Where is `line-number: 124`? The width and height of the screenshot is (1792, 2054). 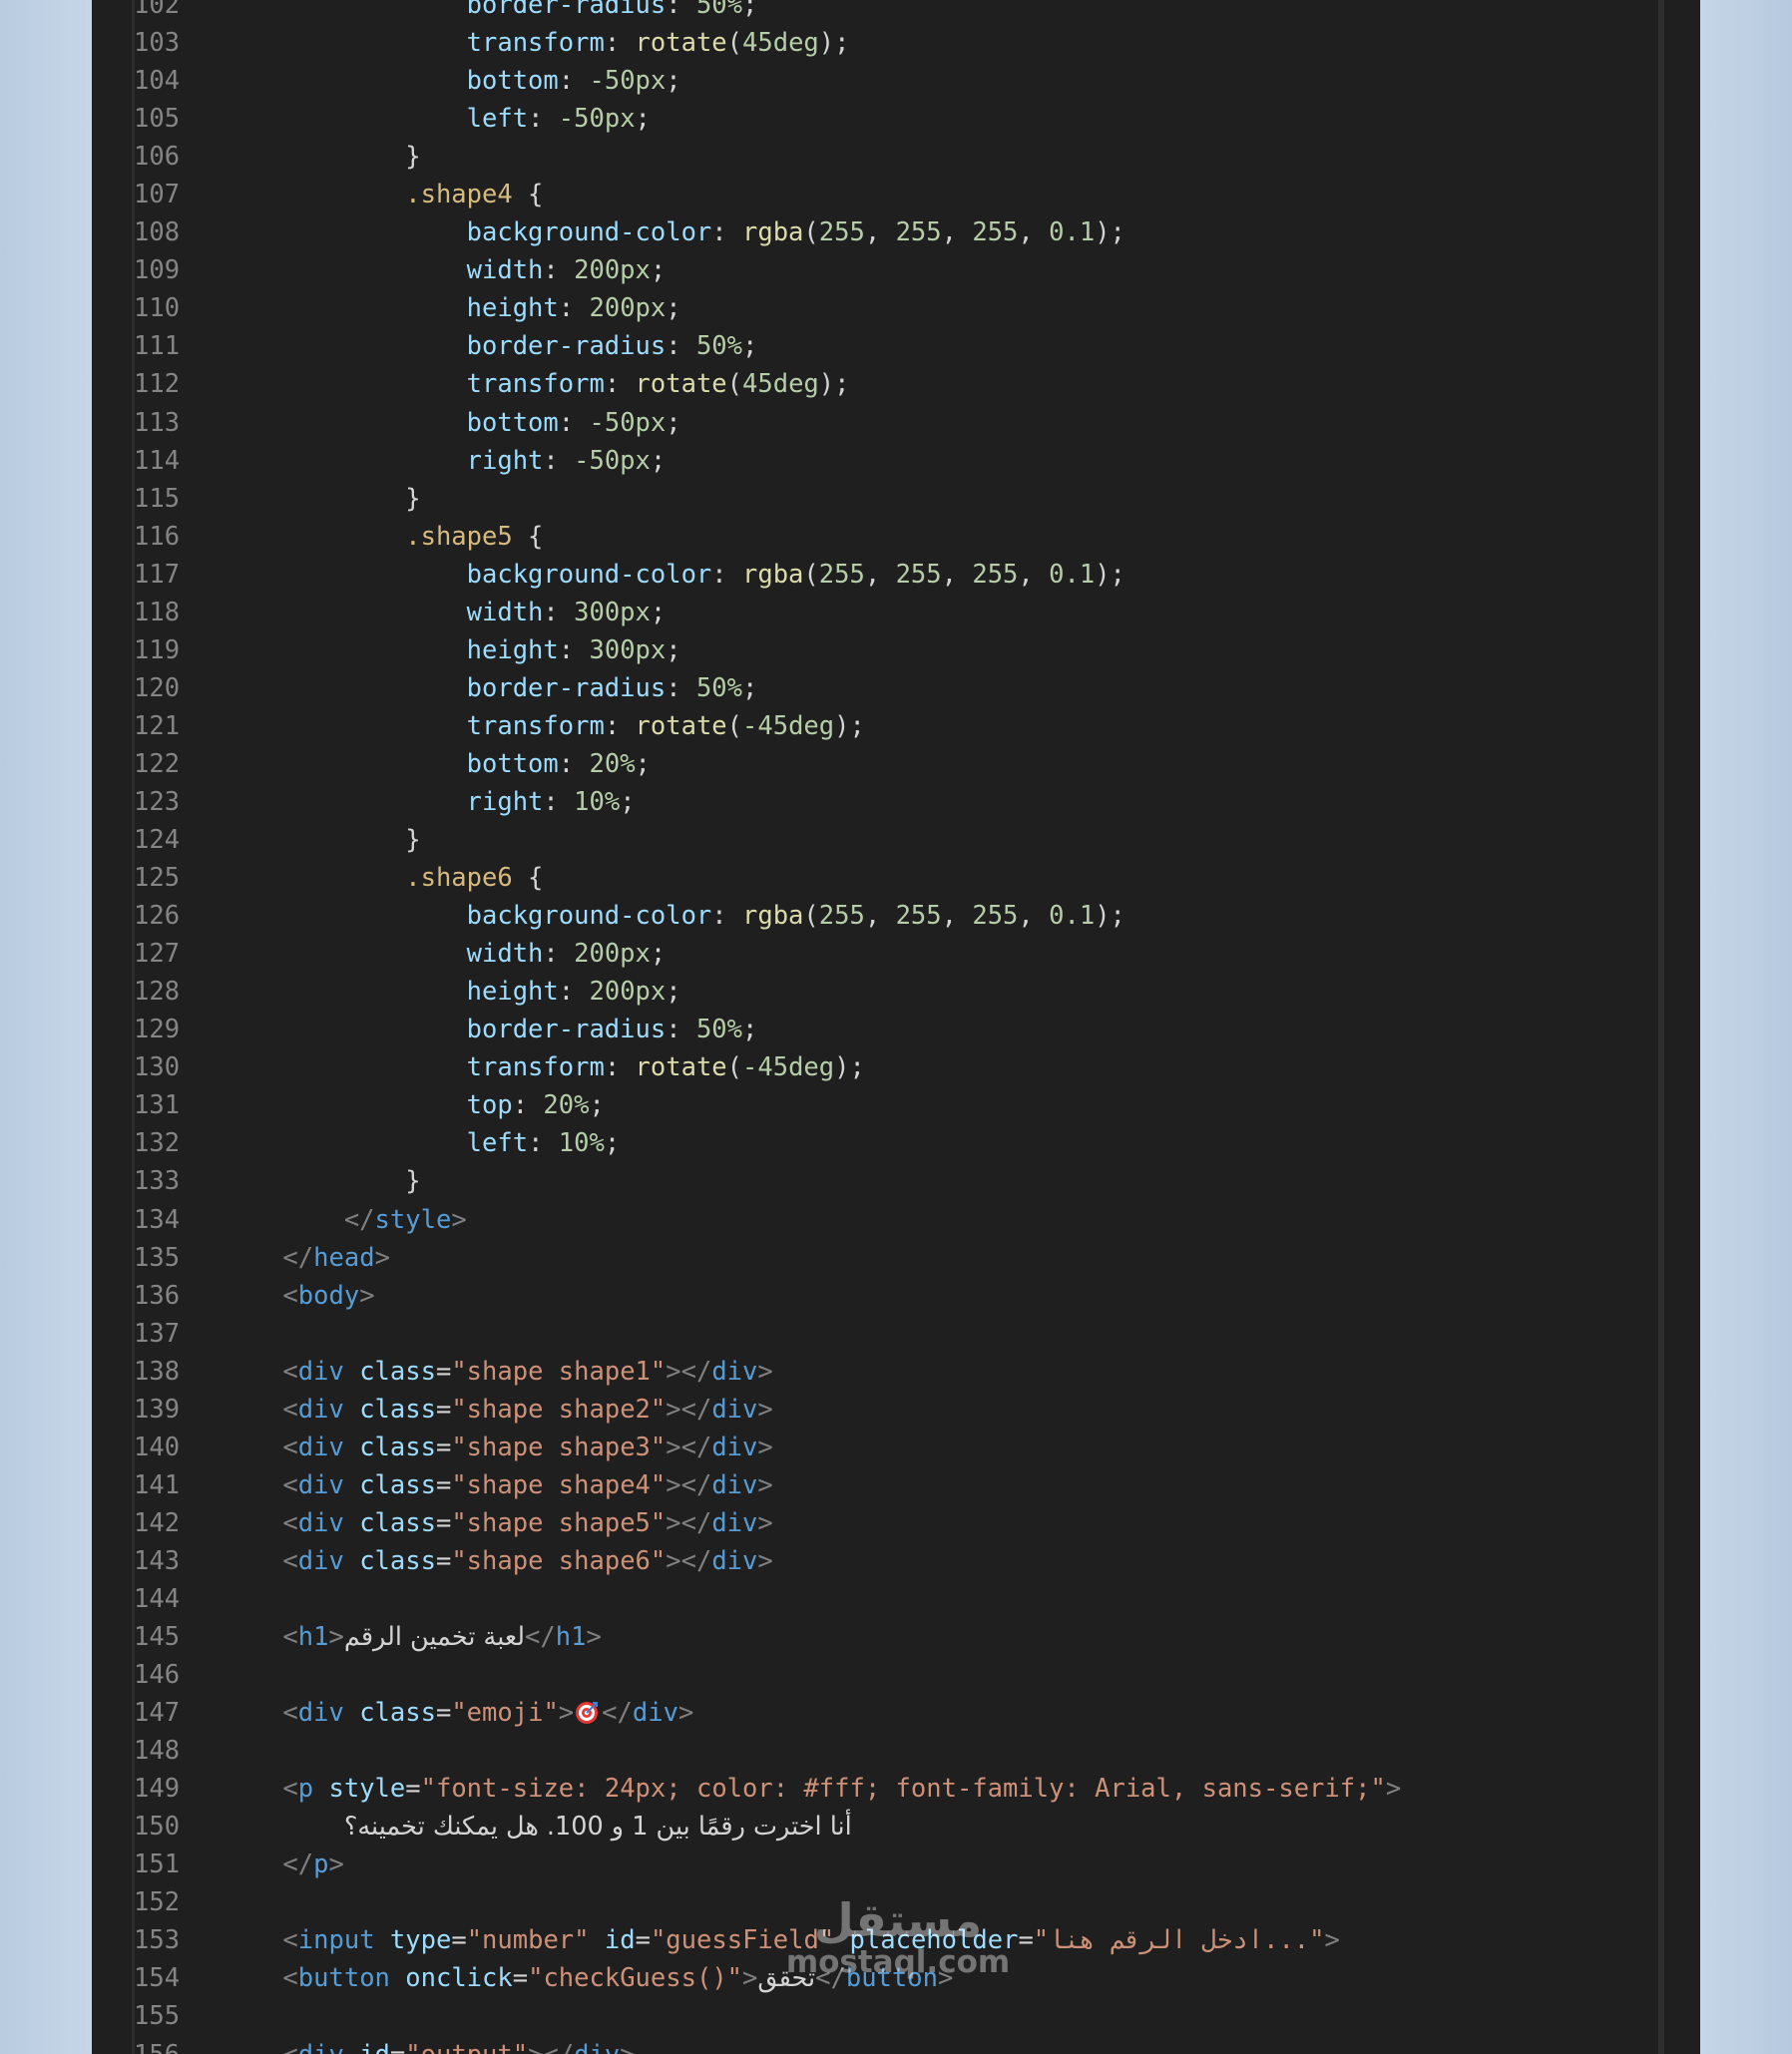 line-number: 124 is located at coordinates (157, 841).